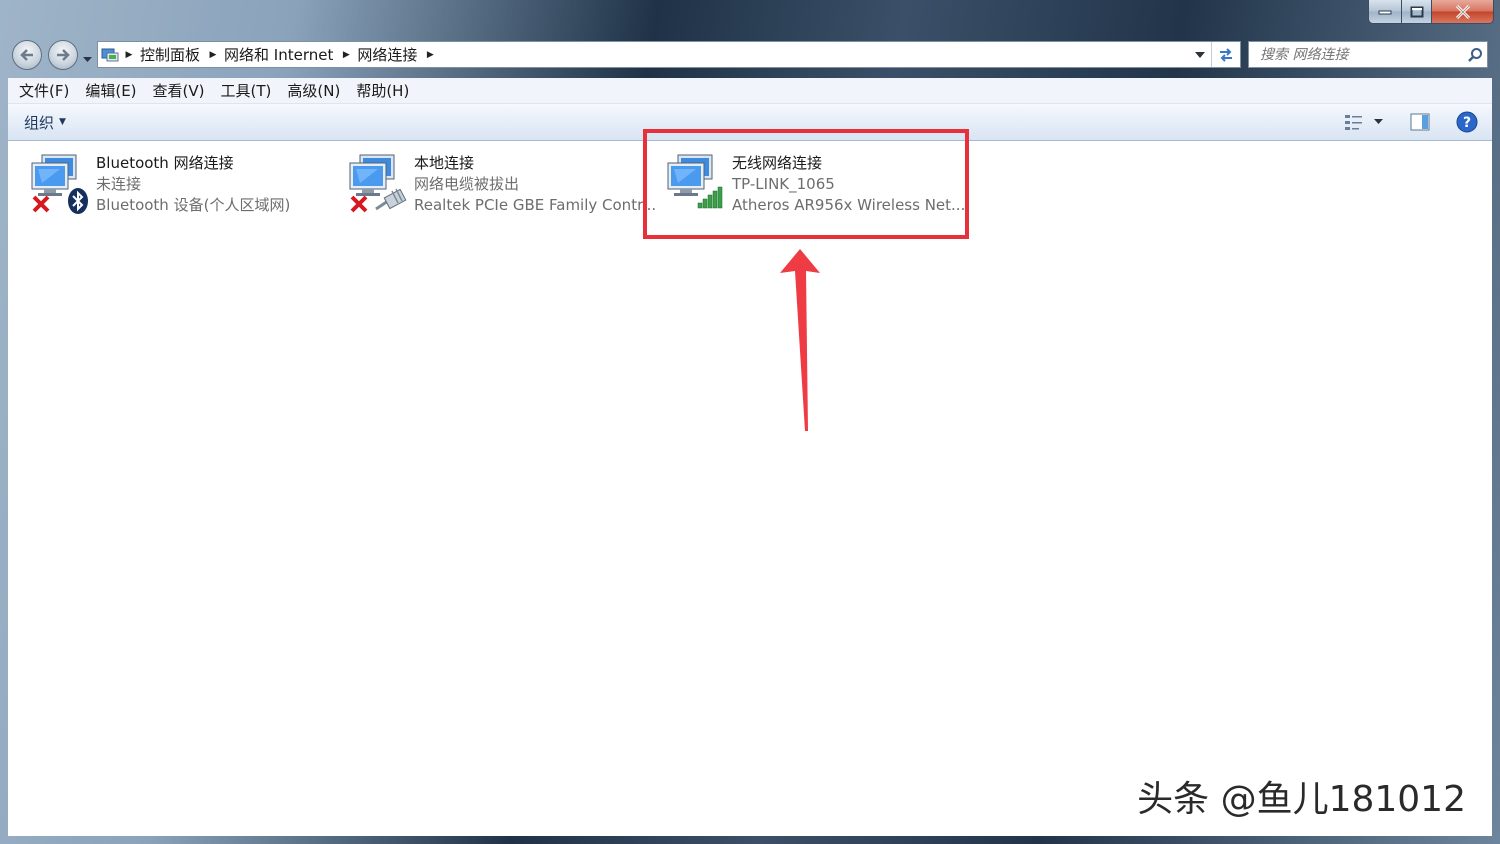  I want to click on maximize-icon, so click(1416, 11).